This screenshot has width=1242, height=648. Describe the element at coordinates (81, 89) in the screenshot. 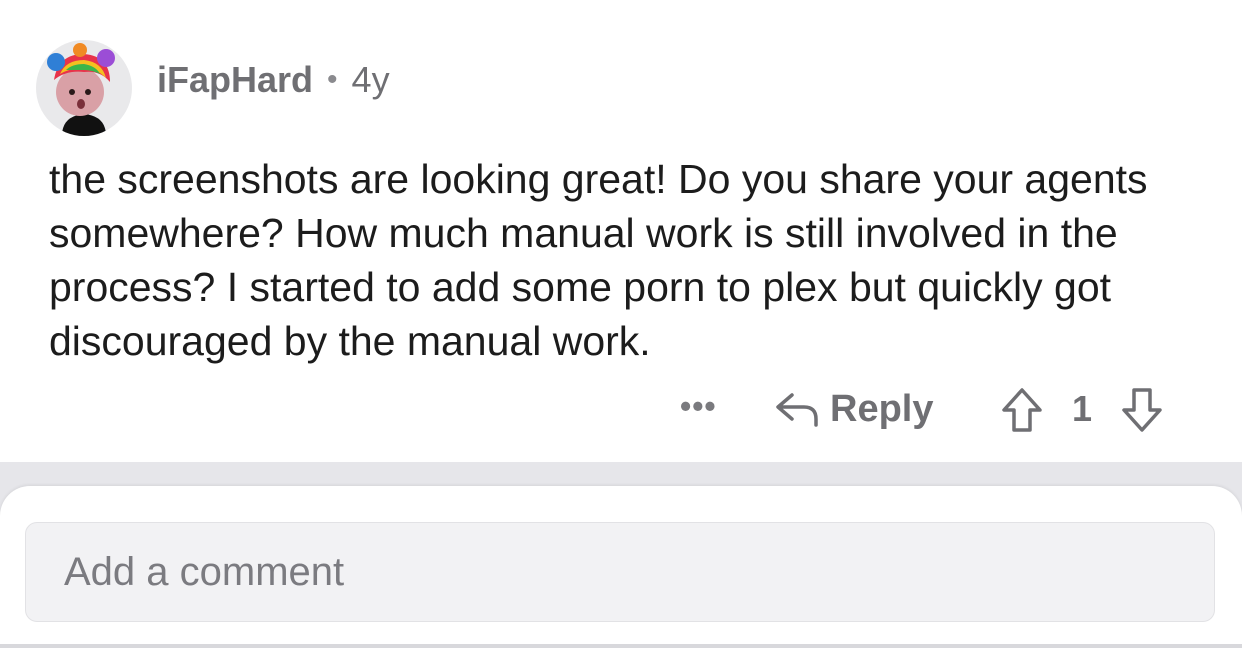

I see `avatar-icon` at that location.